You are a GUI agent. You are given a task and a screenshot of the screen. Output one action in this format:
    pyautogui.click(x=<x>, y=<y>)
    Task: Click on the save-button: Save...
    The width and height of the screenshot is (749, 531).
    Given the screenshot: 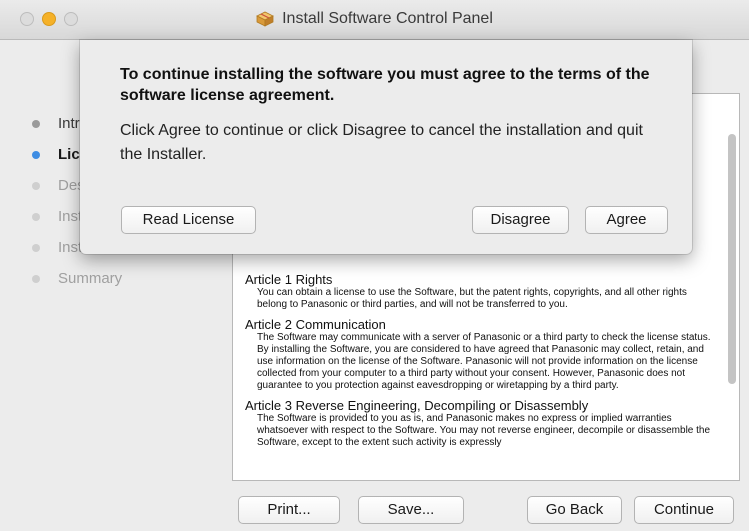 What is the action you would take?
    pyautogui.click(x=411, y=510)
    